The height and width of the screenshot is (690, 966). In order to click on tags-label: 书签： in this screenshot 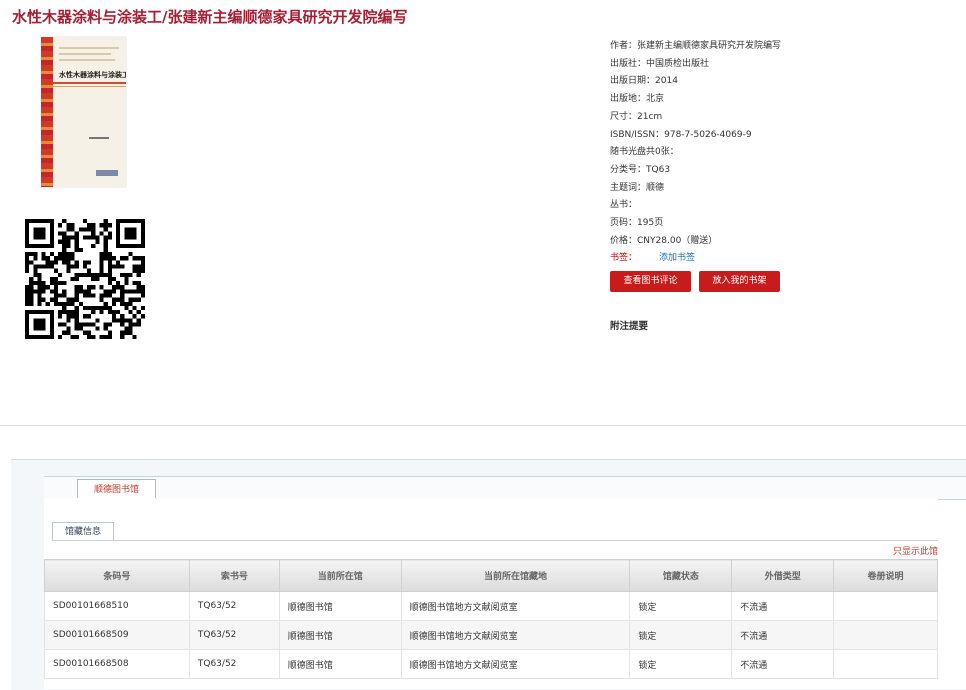, I will do `click(624, 258)`.